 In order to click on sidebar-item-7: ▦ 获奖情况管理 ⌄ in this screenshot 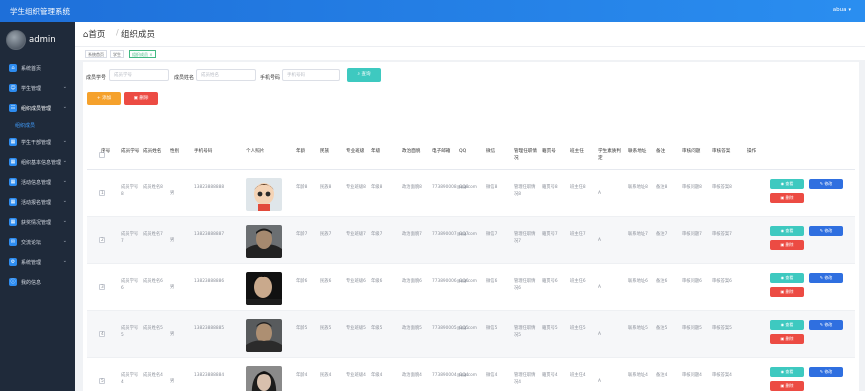, I will do `click(37, 222)`.